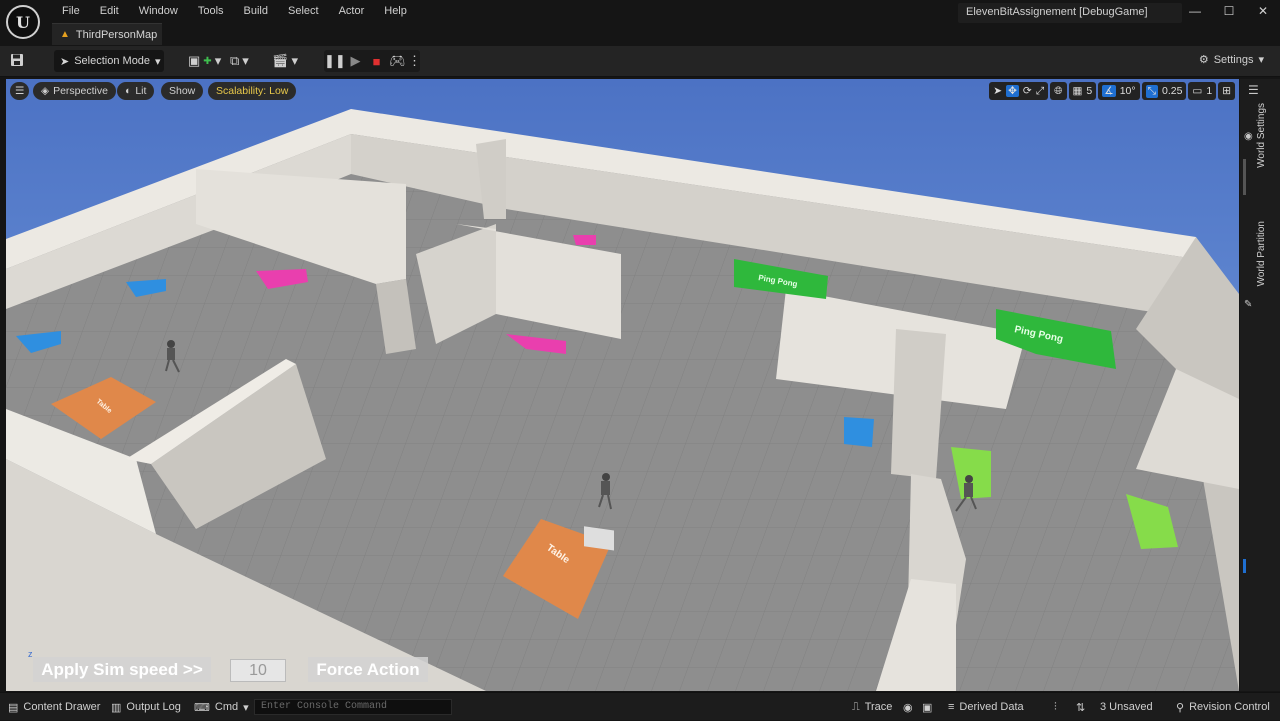 This screenshot has width=1280, height=721. Describe the element at coordinates (1126, 707) in the screenshot. I see `unsaved-button: 3 Unsaved` at that location.